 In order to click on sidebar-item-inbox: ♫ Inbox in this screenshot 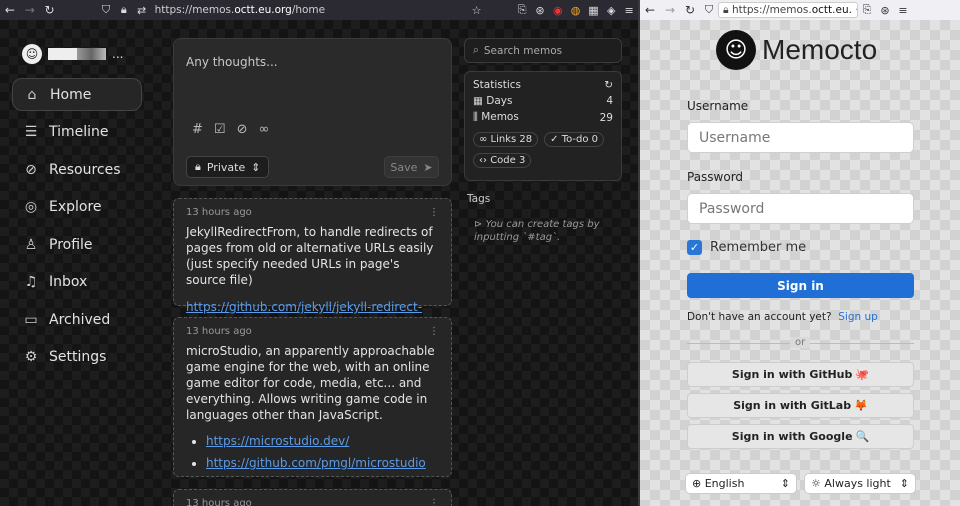, I will do `click(77, 281)`.